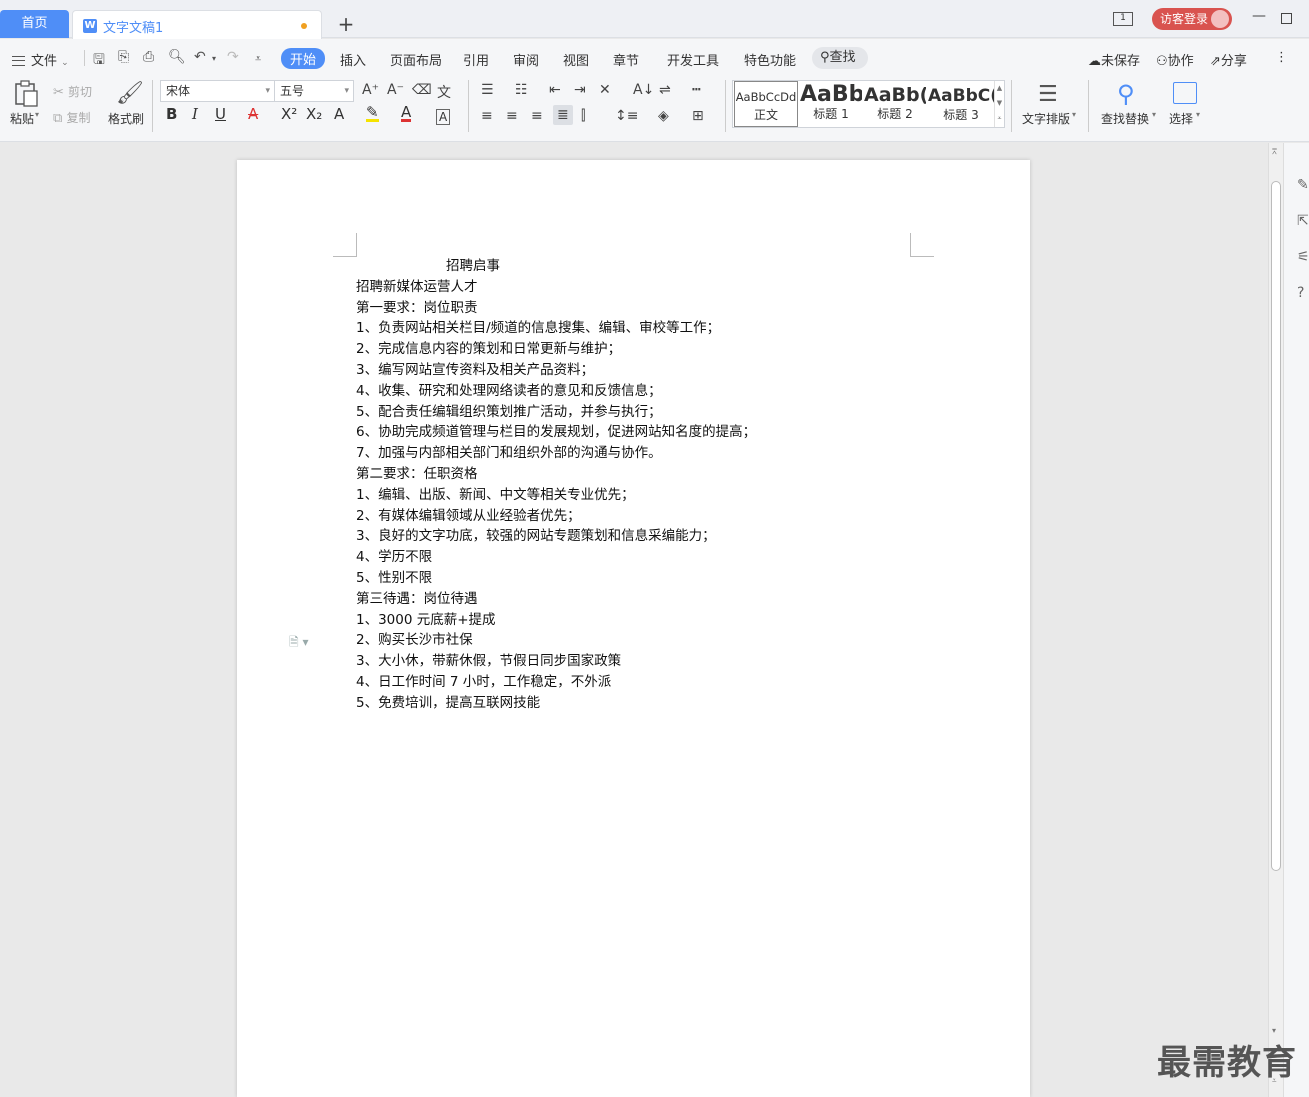 This screenshot has width=1309, height=1097. Describe the element at coordinates (831, 104) in the screenshot. I see `style-heading-1: AaBb 标题 1` at that location.